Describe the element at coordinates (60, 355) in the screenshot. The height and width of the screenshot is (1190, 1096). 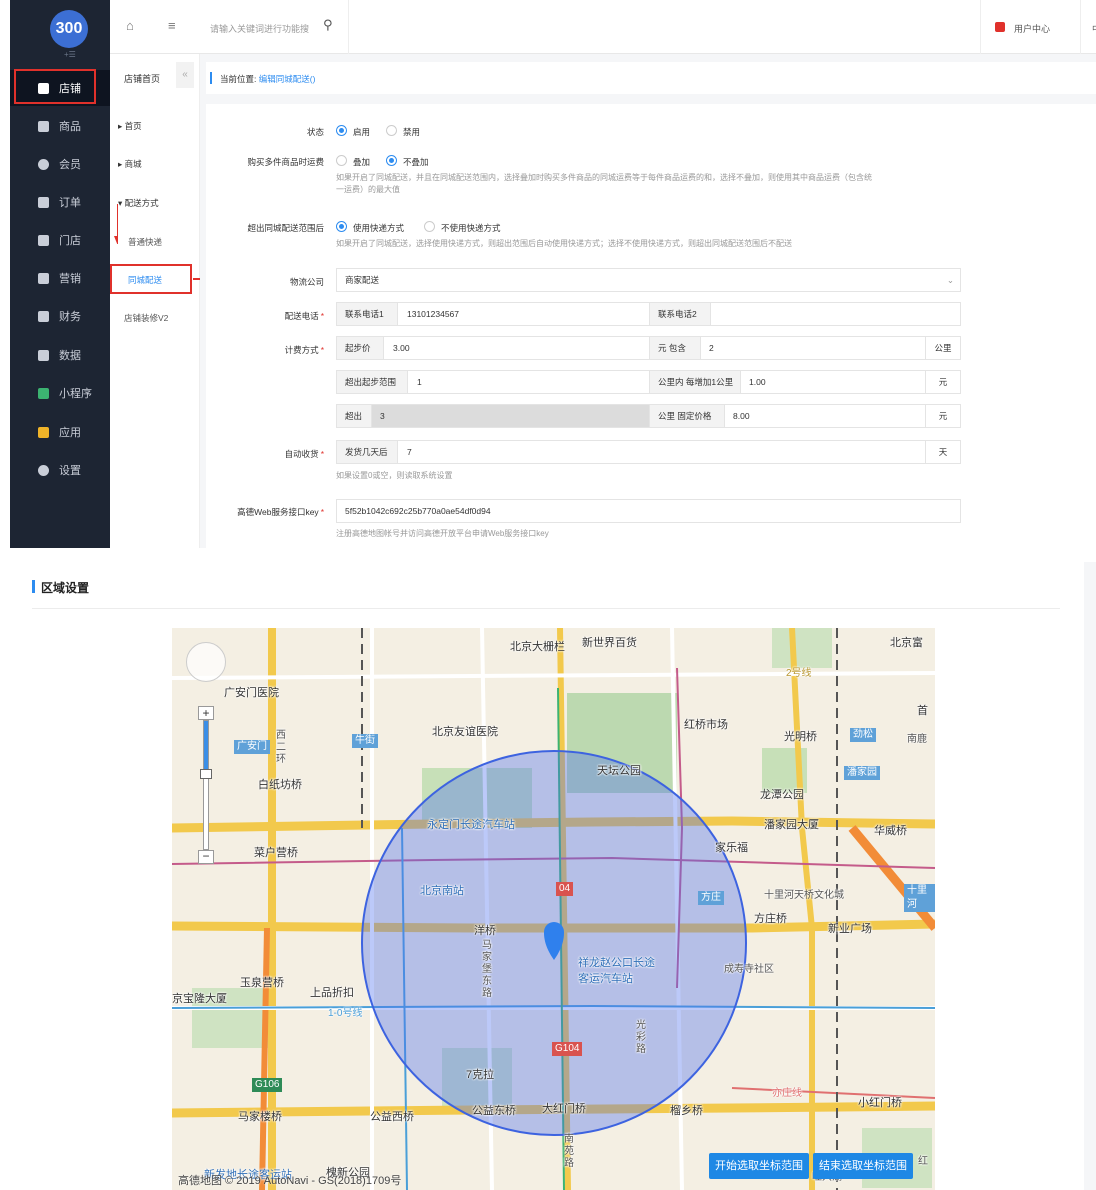
I see `sidebar-item-data: 数据` at that location.